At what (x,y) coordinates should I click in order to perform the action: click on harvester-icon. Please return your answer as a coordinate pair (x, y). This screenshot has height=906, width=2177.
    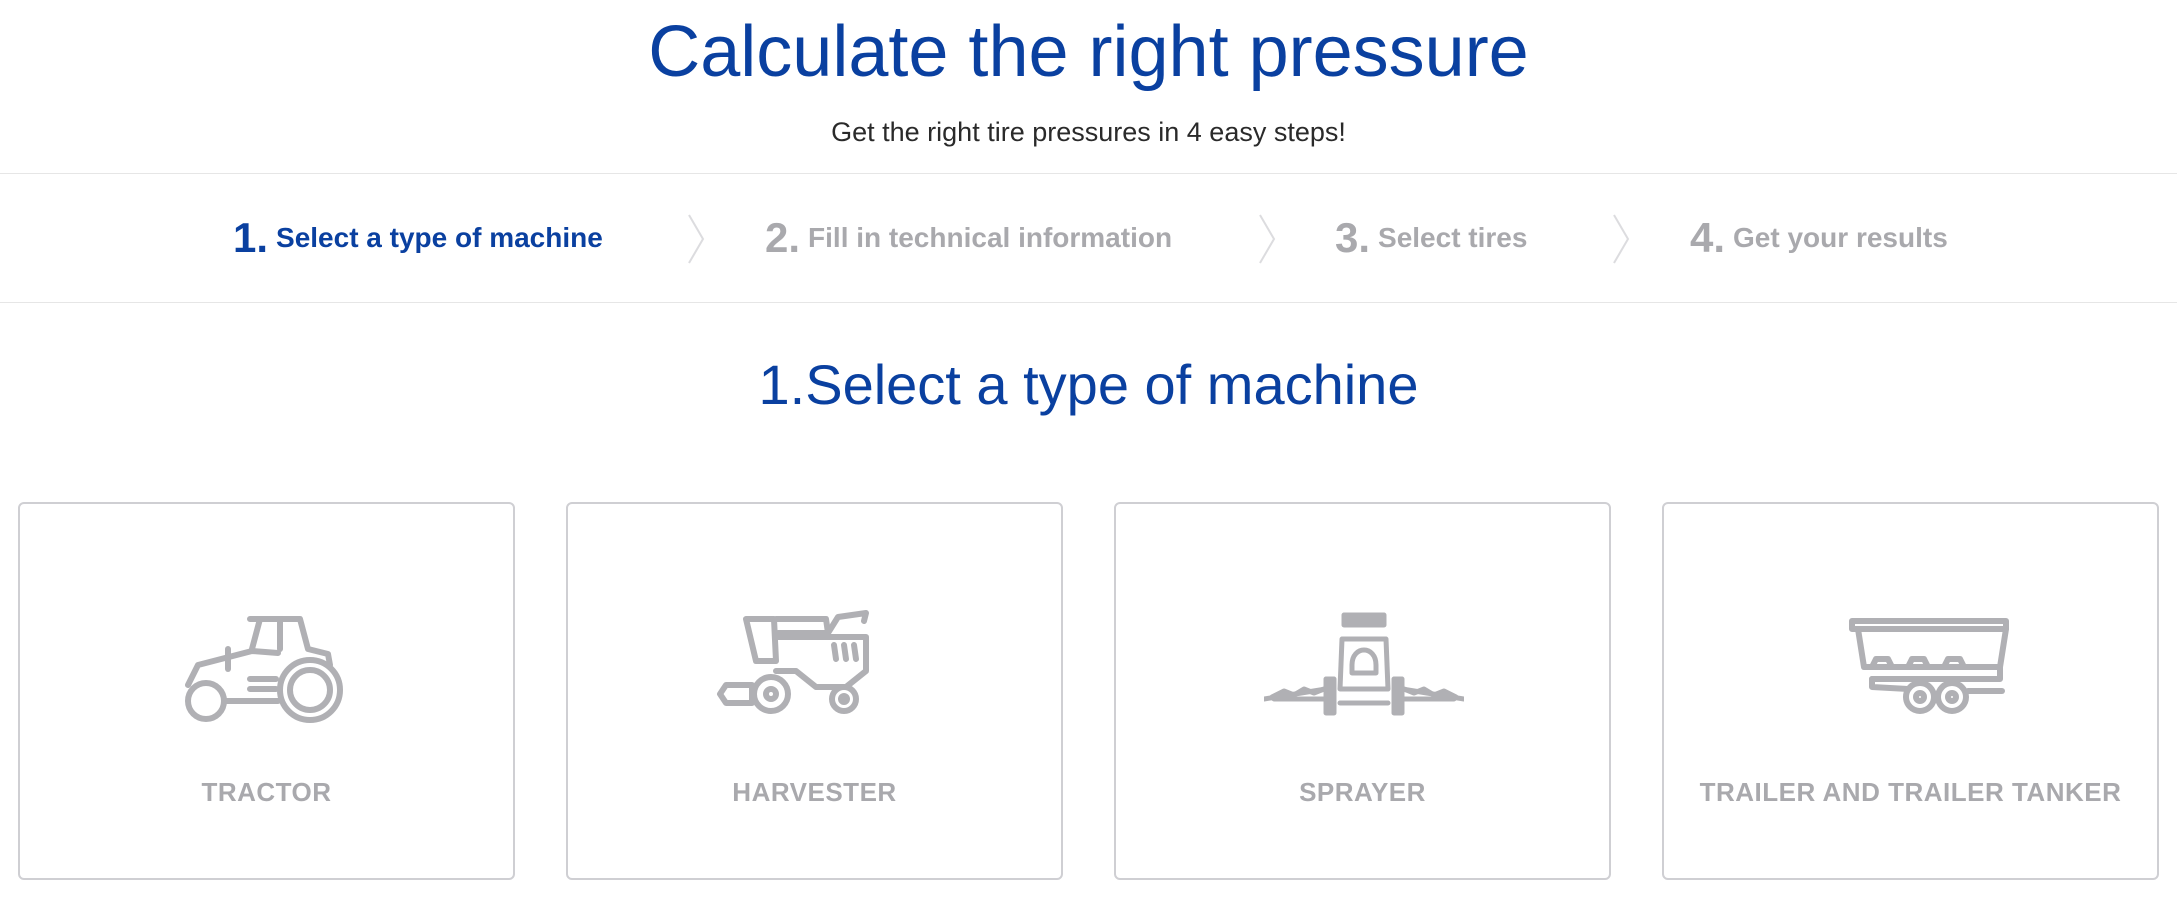
    Looking at the image, I should click on (793, 662).